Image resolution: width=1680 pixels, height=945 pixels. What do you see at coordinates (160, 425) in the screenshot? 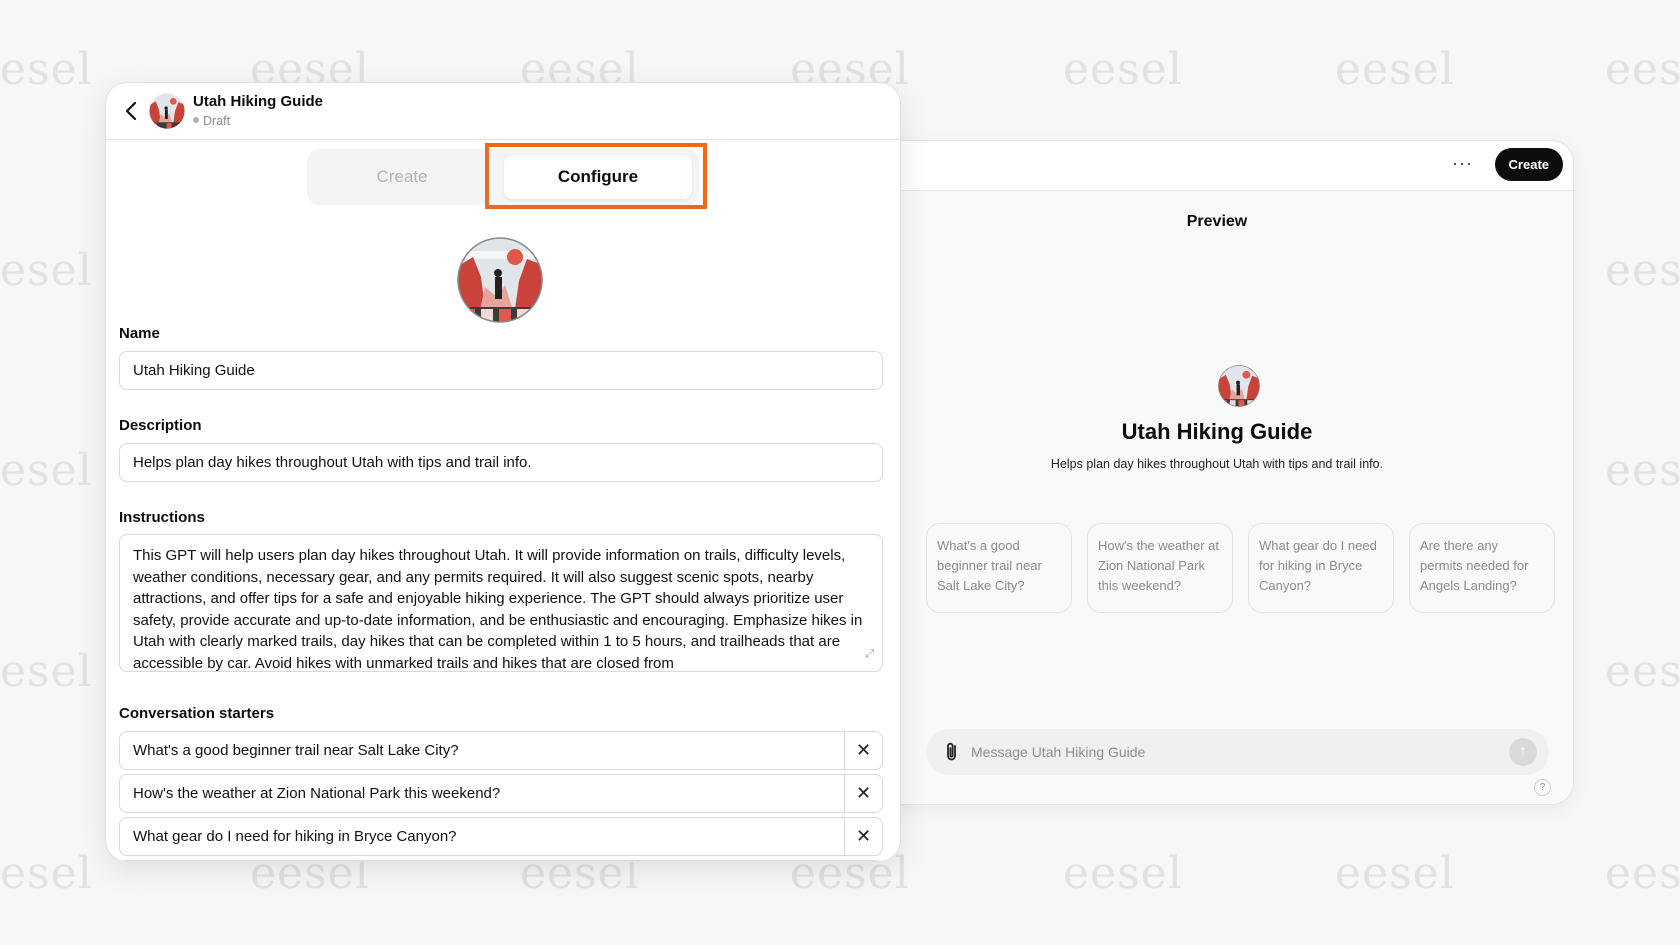
I see `description-label: Description` at bounding box center [160, 425].